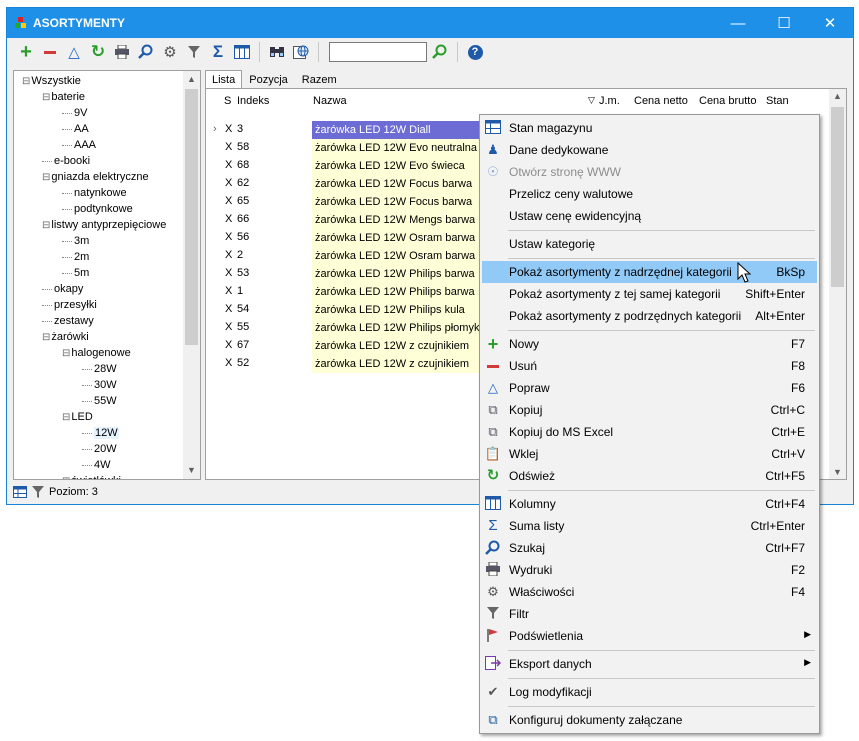  What do you see at coordinates (784, 23) in the screenshot?
I see `maximize-button: ☐` at bounding box center [784, 23].